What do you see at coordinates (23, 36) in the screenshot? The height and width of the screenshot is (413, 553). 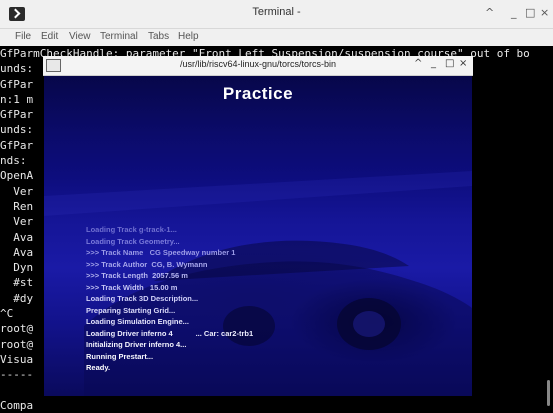 I see `menu-file: File` at bounding box center [23, 36].